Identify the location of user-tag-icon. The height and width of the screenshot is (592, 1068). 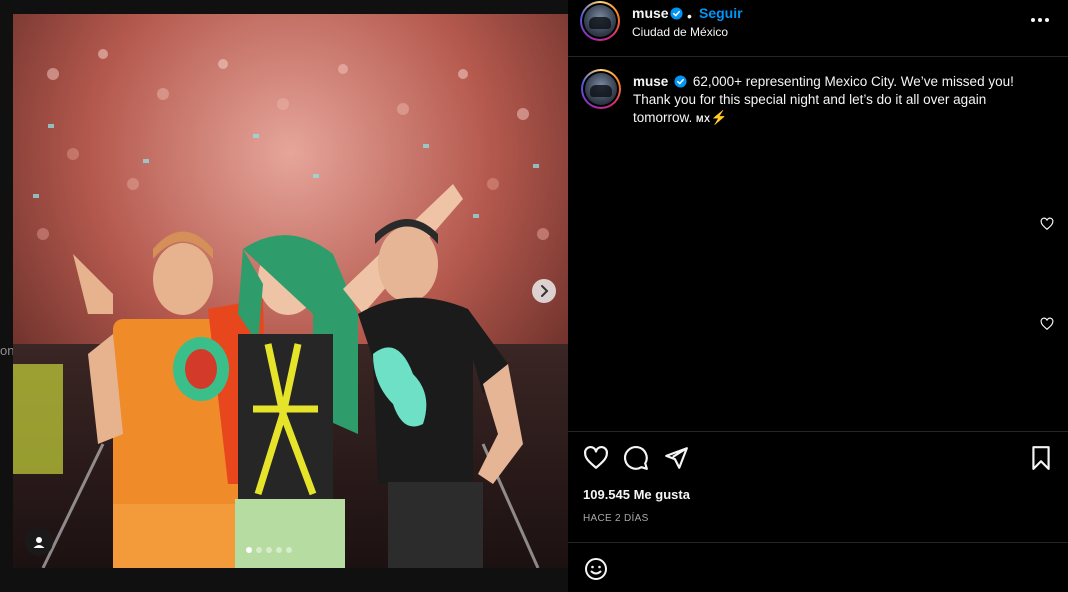
(39, 542).